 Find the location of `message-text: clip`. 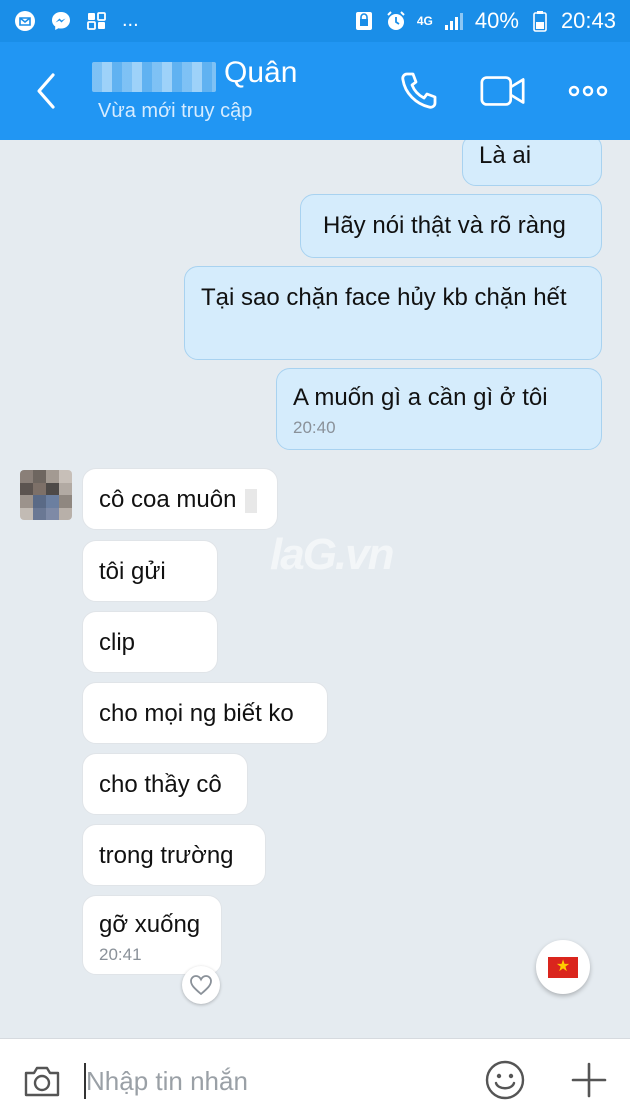

message-text: clip is located at coordinates (117, 642).